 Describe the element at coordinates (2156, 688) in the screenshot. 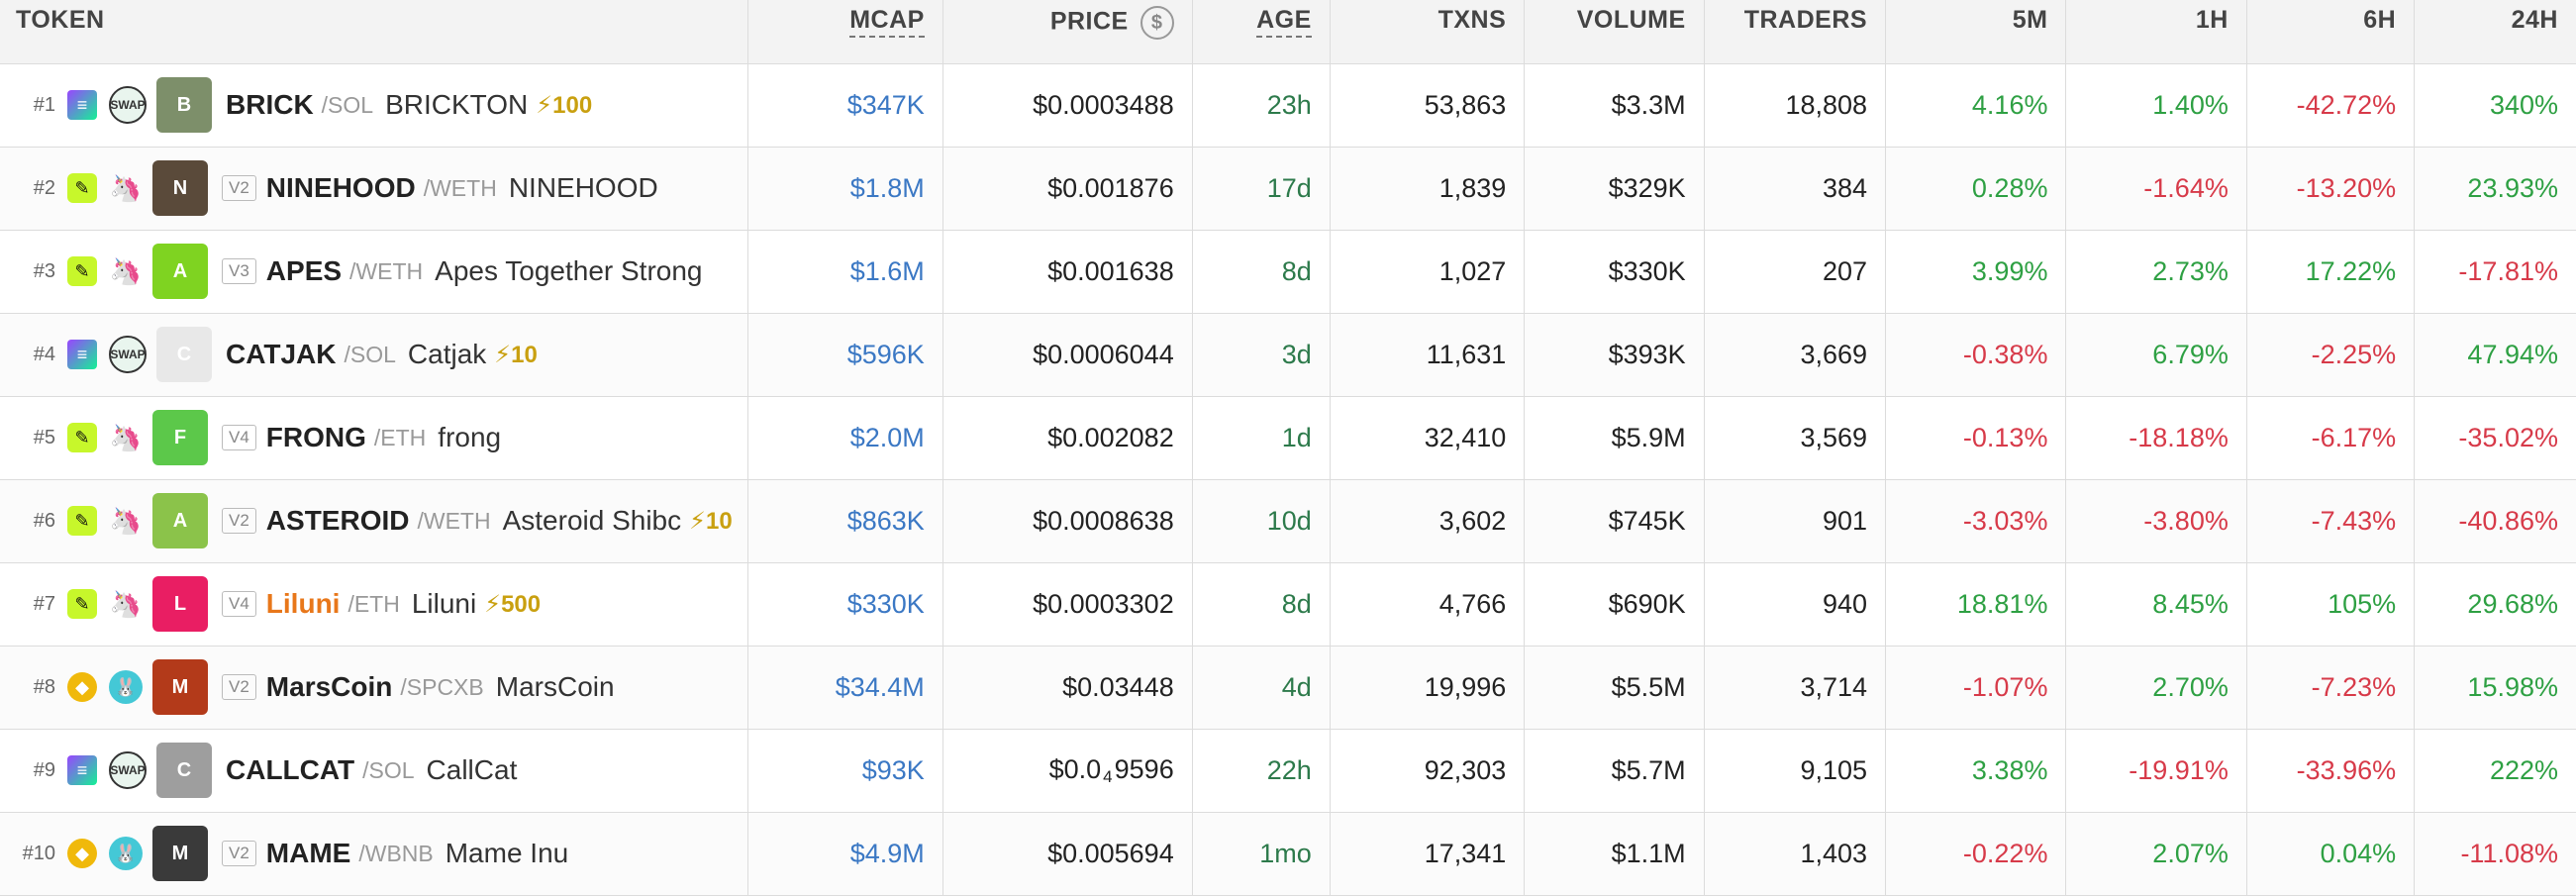

I see `change-1h-cell: 2.70%` at that location.